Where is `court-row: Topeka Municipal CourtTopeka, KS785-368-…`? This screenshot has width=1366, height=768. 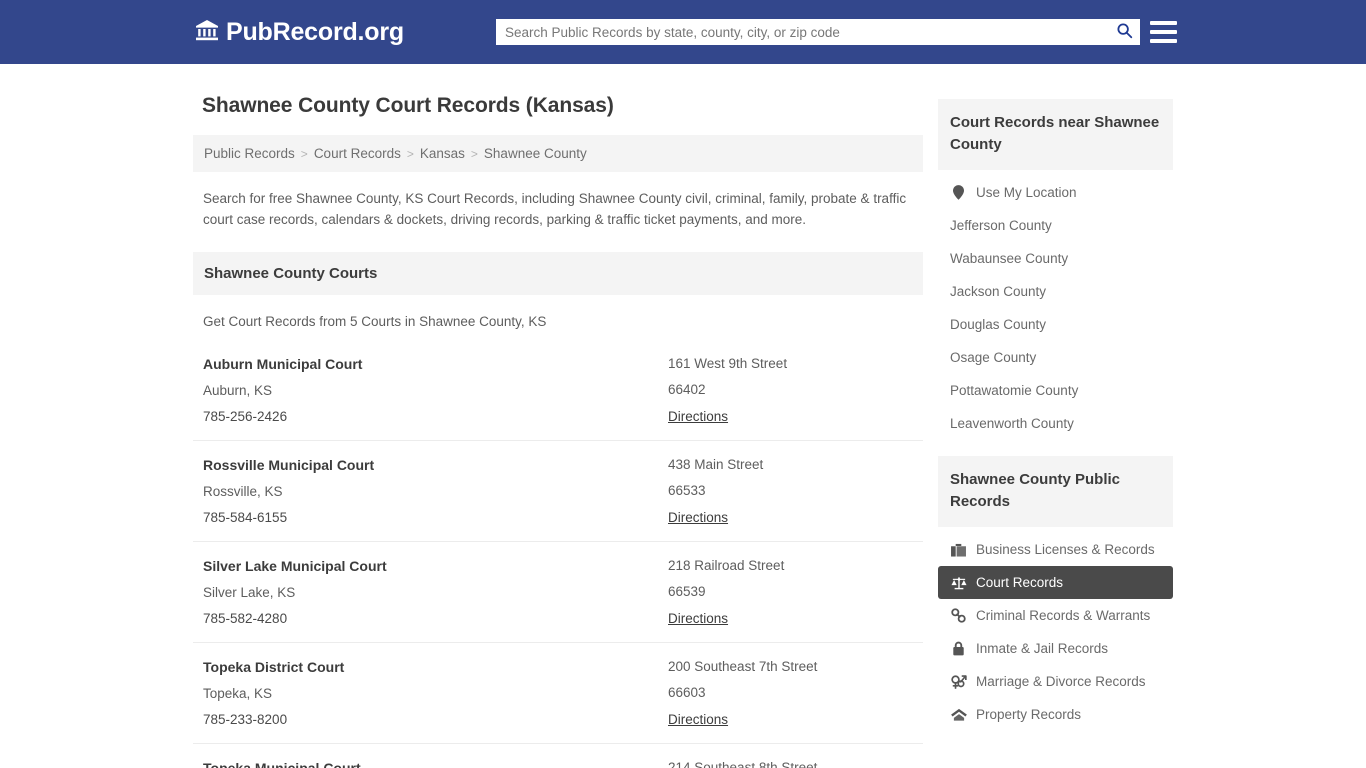
court-row: Topeka Municipal CourtTopeka, KS785-368-… is located at coordinates (558, 755).